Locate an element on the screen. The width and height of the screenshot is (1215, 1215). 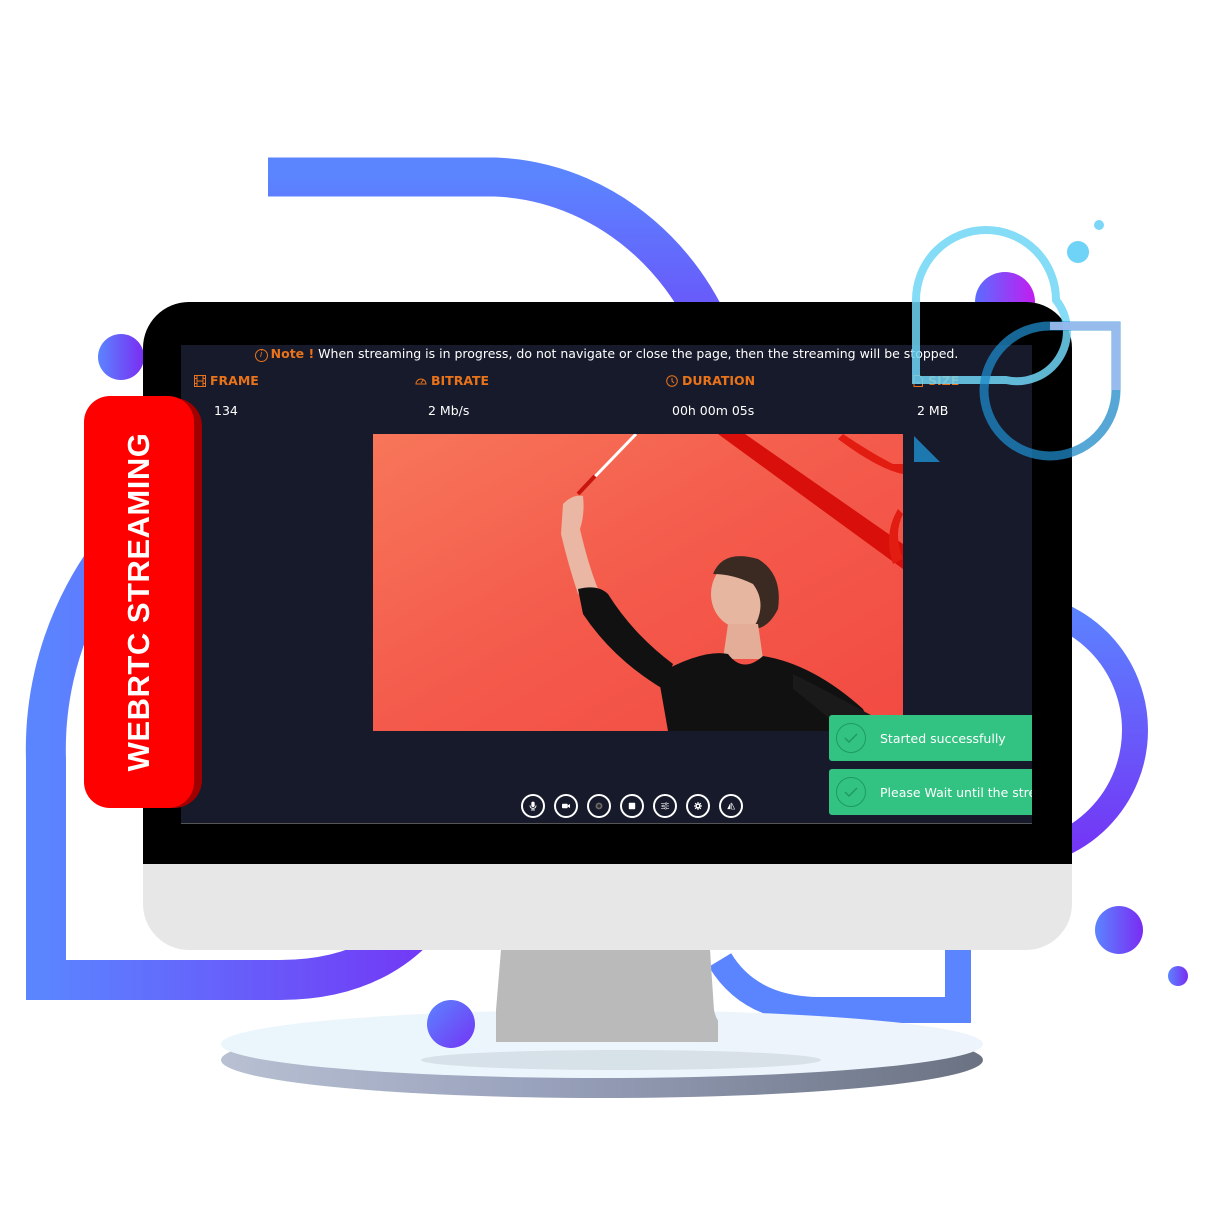
toast-message: Please Wait until the stream is located at coordinates (956, 792).